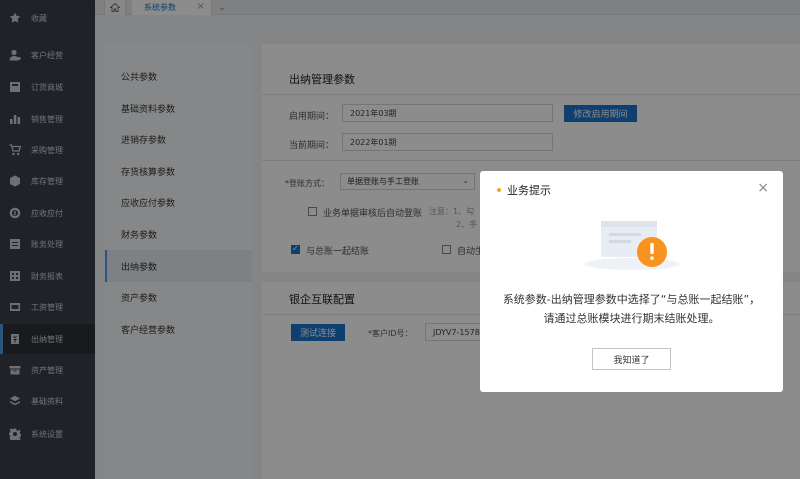 The width and height of the screenshot is (800, 479). Describe the element at coordinates (632, 245) in the screenshot. I see `warning-illustration-icon` at that location.